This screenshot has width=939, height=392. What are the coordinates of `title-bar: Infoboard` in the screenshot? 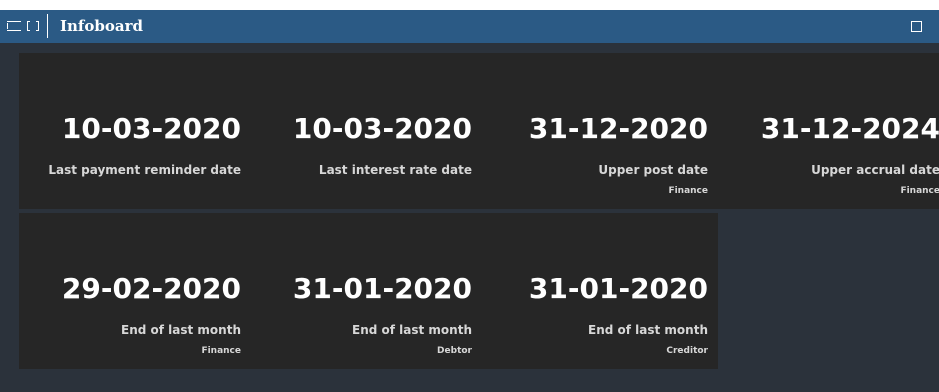 It's located at (469, 26).